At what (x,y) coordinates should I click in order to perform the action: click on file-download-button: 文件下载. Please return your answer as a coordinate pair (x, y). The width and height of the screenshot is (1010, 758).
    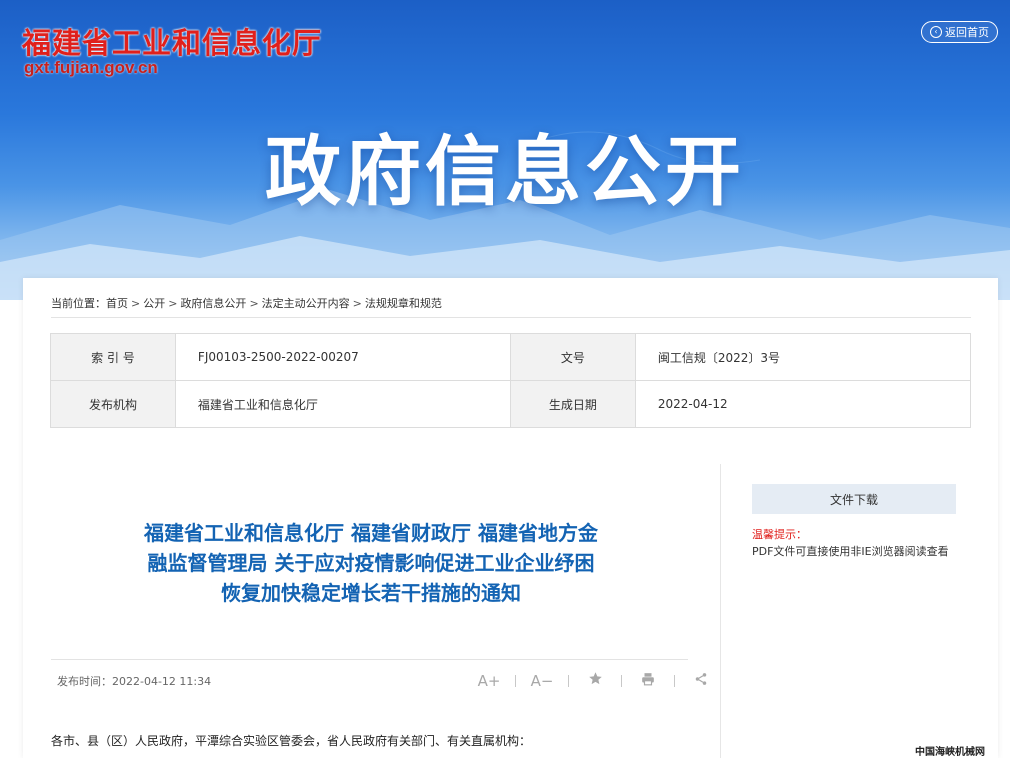
    Looking at the image, I should click on (854, 499).